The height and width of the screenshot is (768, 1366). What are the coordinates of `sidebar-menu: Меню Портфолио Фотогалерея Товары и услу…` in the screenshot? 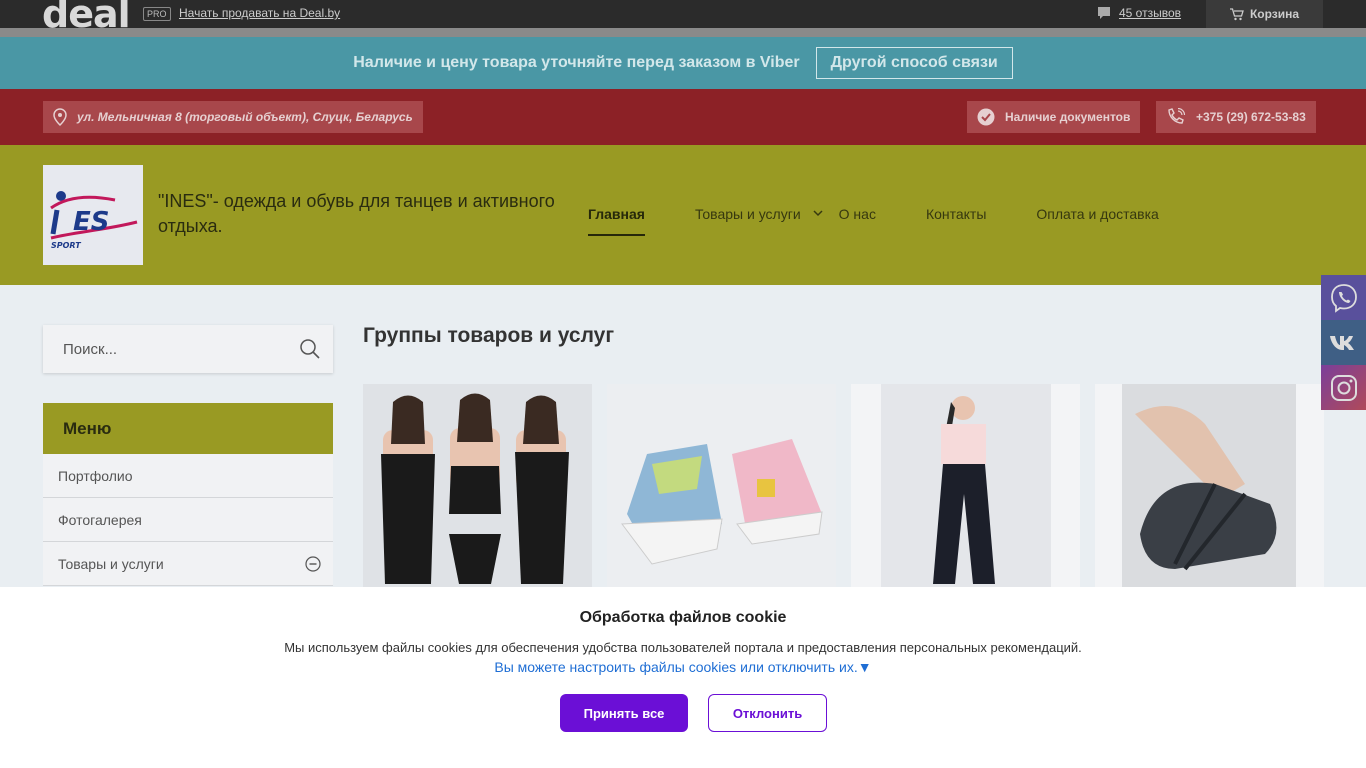 It's located at (188, 494).